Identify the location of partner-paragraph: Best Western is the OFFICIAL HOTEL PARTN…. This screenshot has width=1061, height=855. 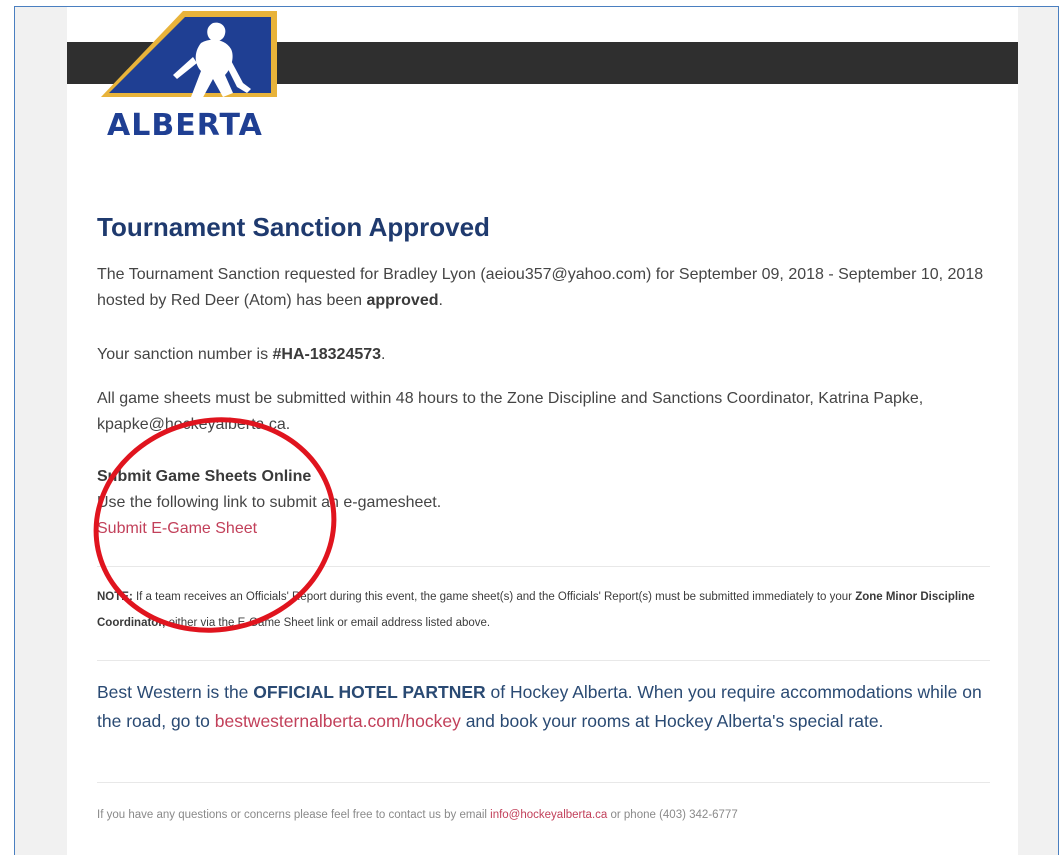
(543, 707).